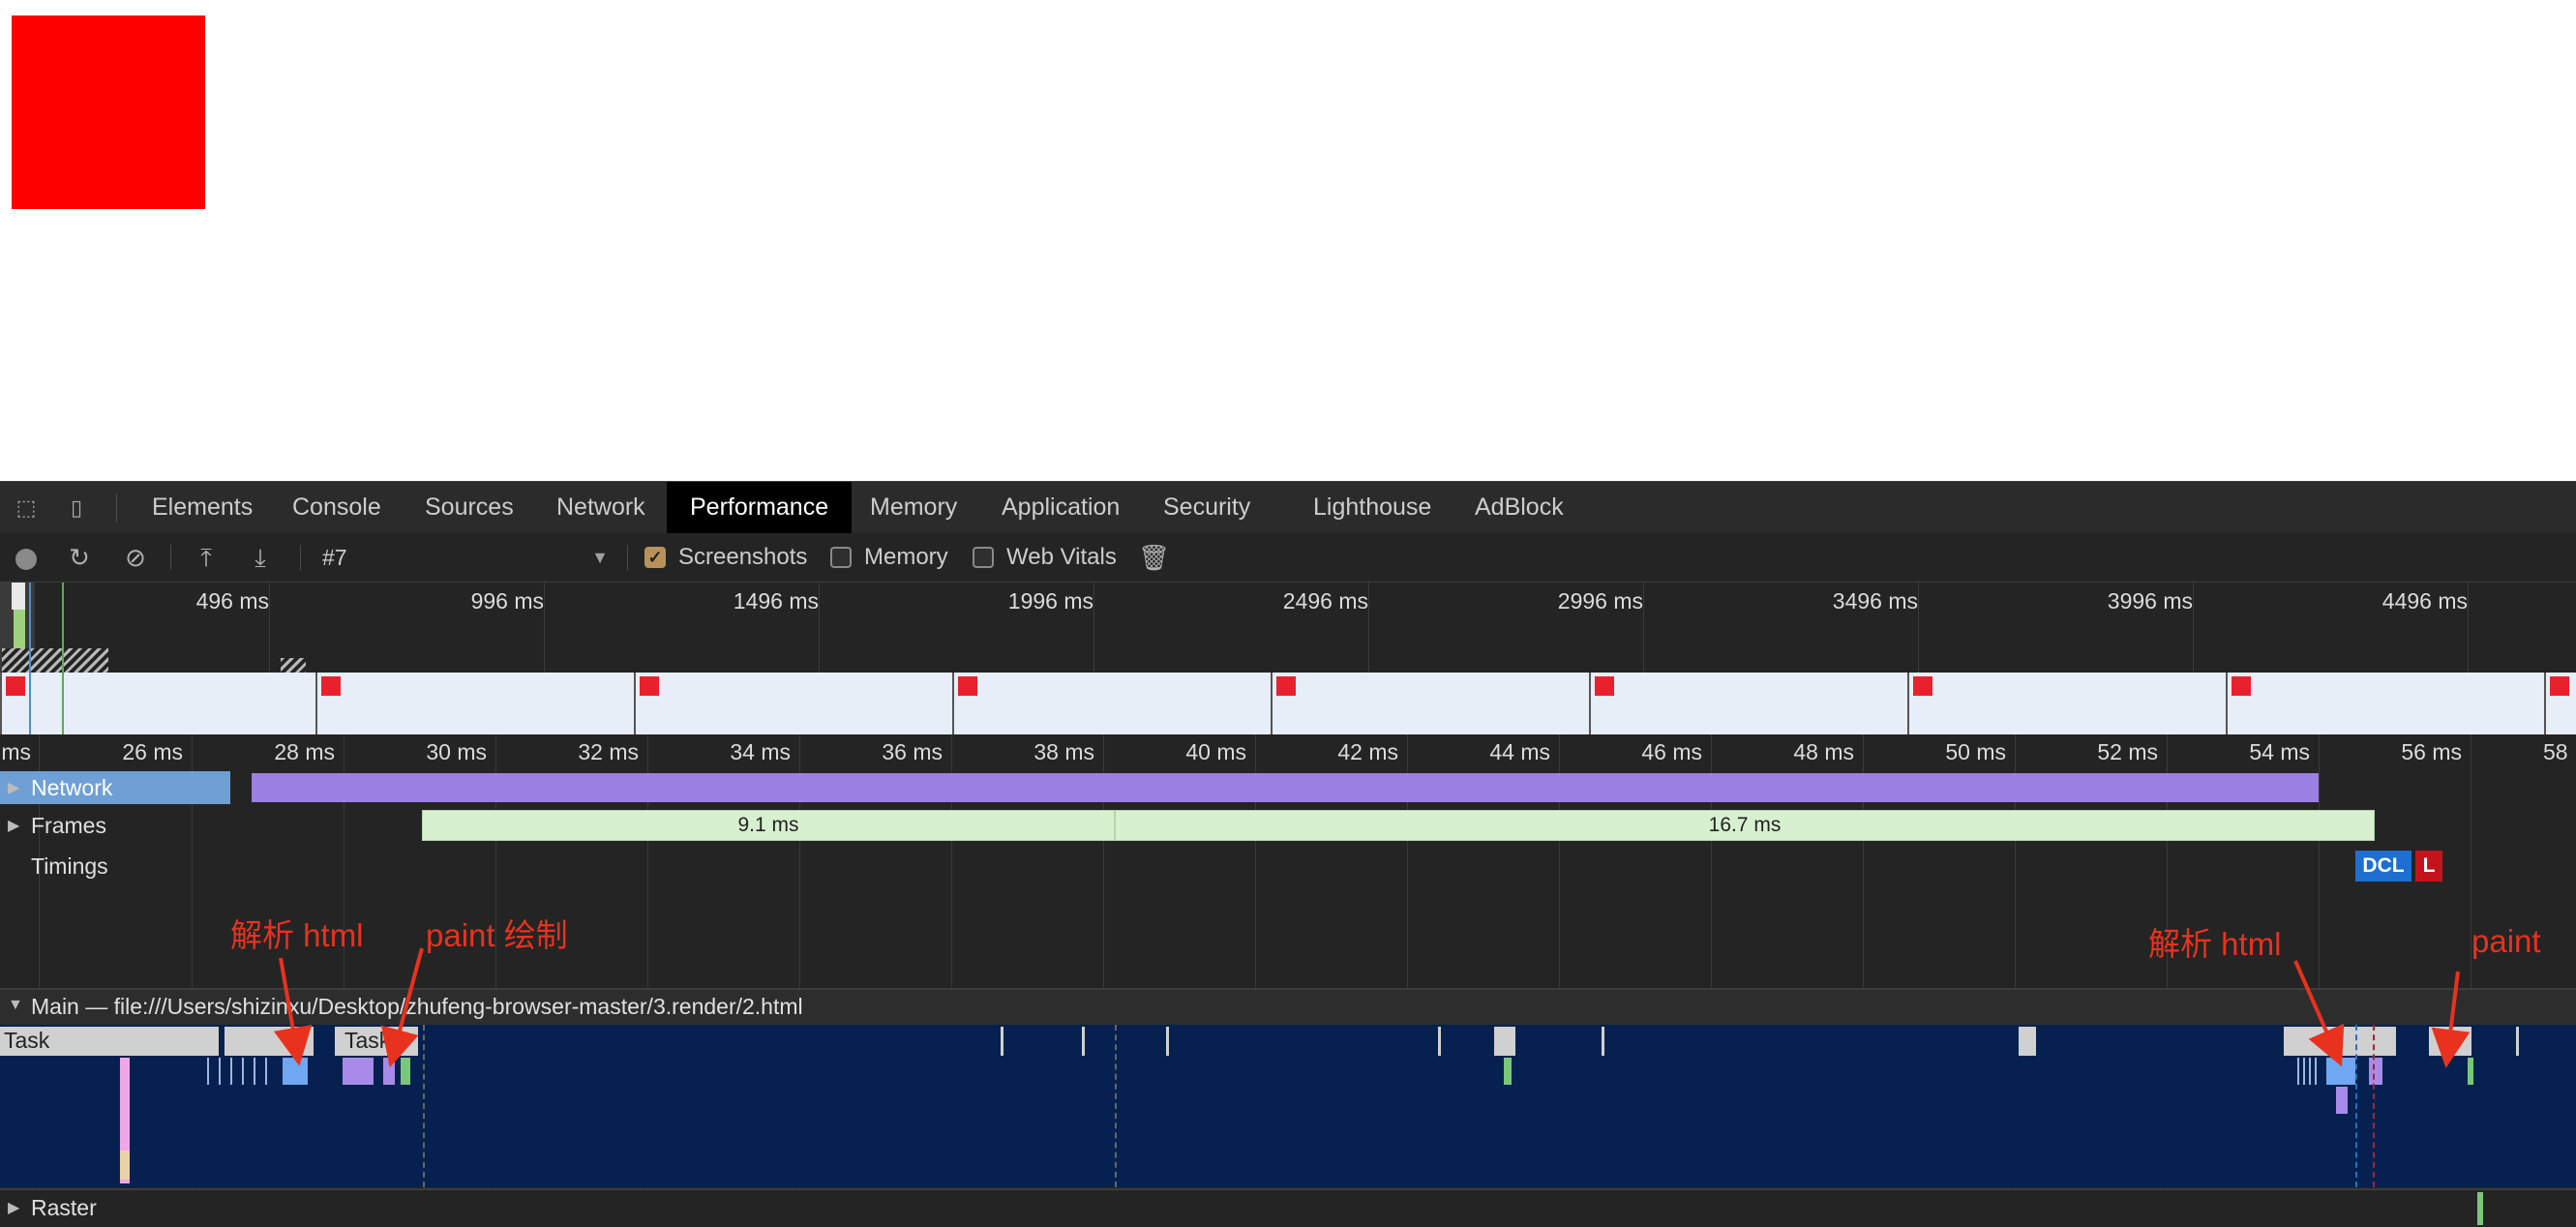 The image size is (2576, 1227). I want to click on save-profile-icon: ⤓, so click(260, 557).